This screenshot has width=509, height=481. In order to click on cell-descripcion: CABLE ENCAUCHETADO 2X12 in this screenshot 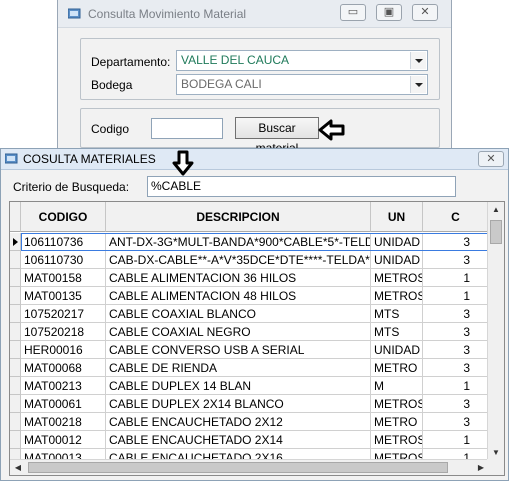, I will do `click(238, 422)`.